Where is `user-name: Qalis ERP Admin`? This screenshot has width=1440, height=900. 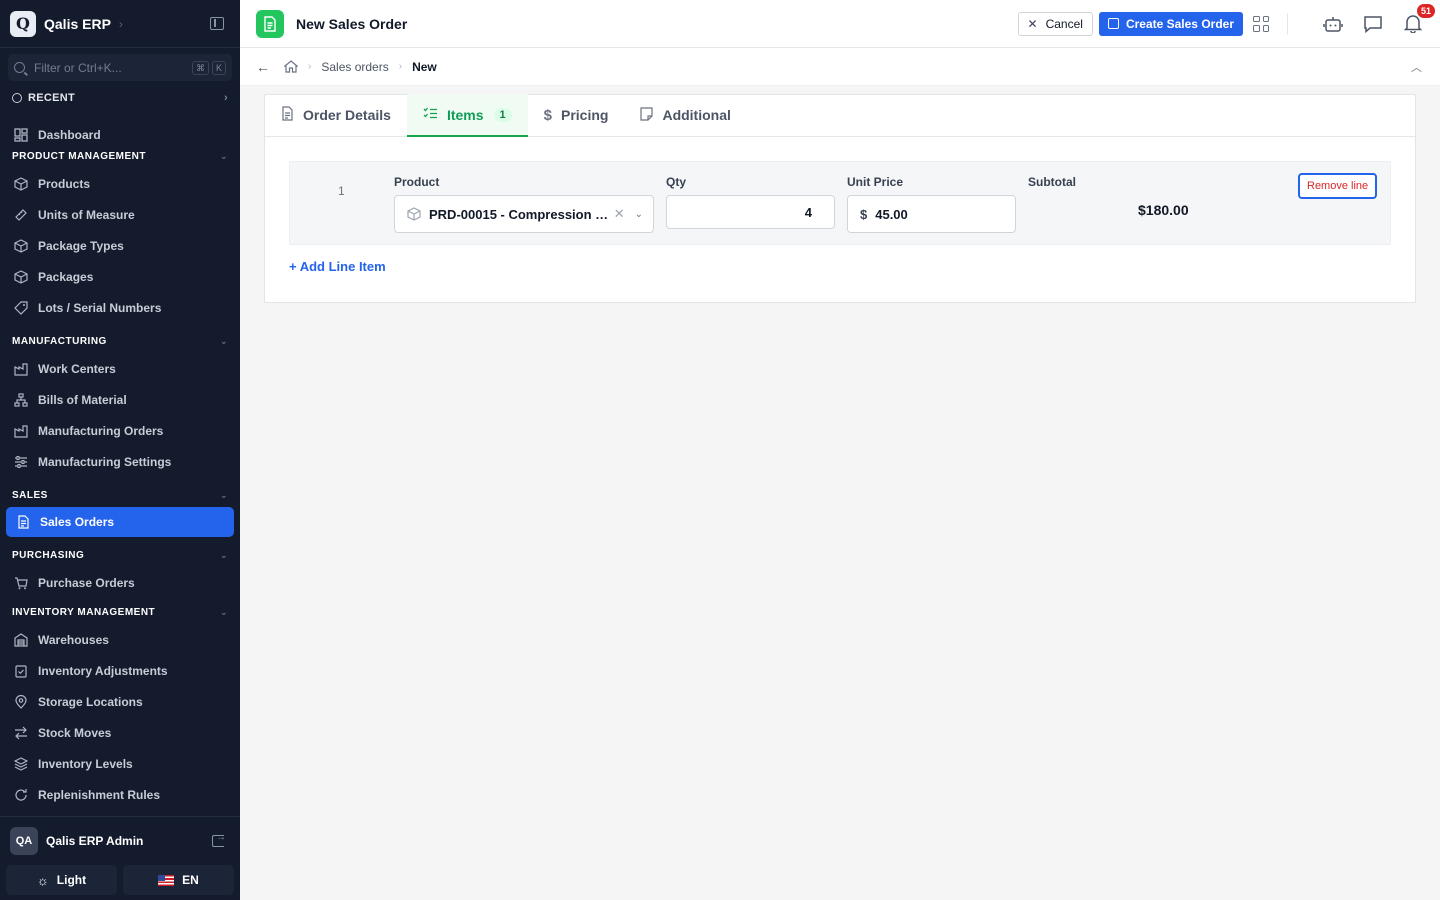 user-name: Qalis ERP Admin is located at coordinates (94, 841).